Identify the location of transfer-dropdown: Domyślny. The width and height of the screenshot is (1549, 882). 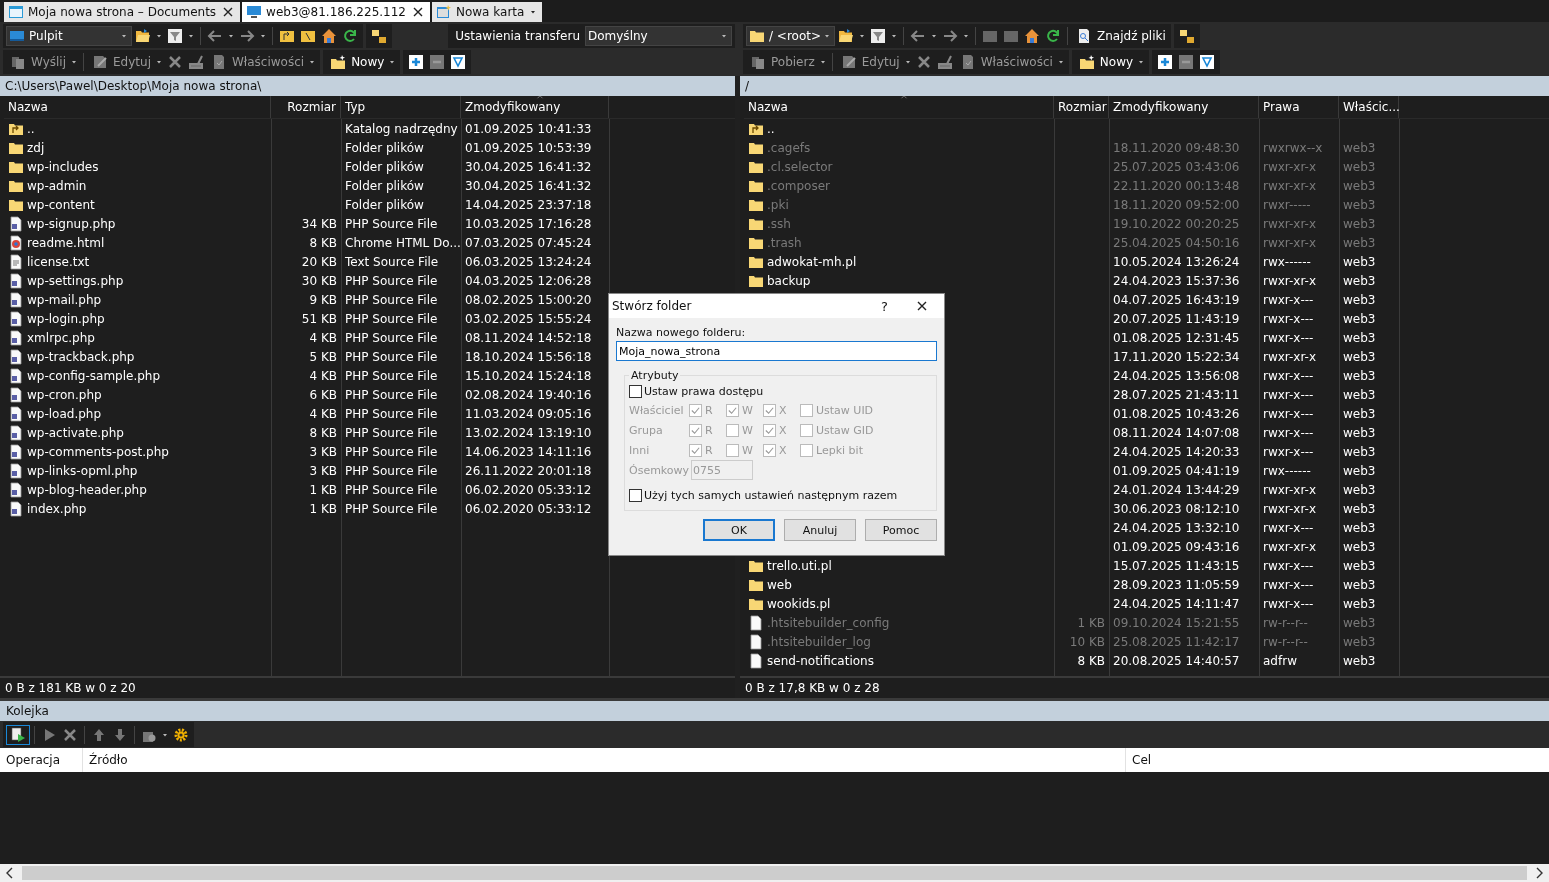
(658, 36).